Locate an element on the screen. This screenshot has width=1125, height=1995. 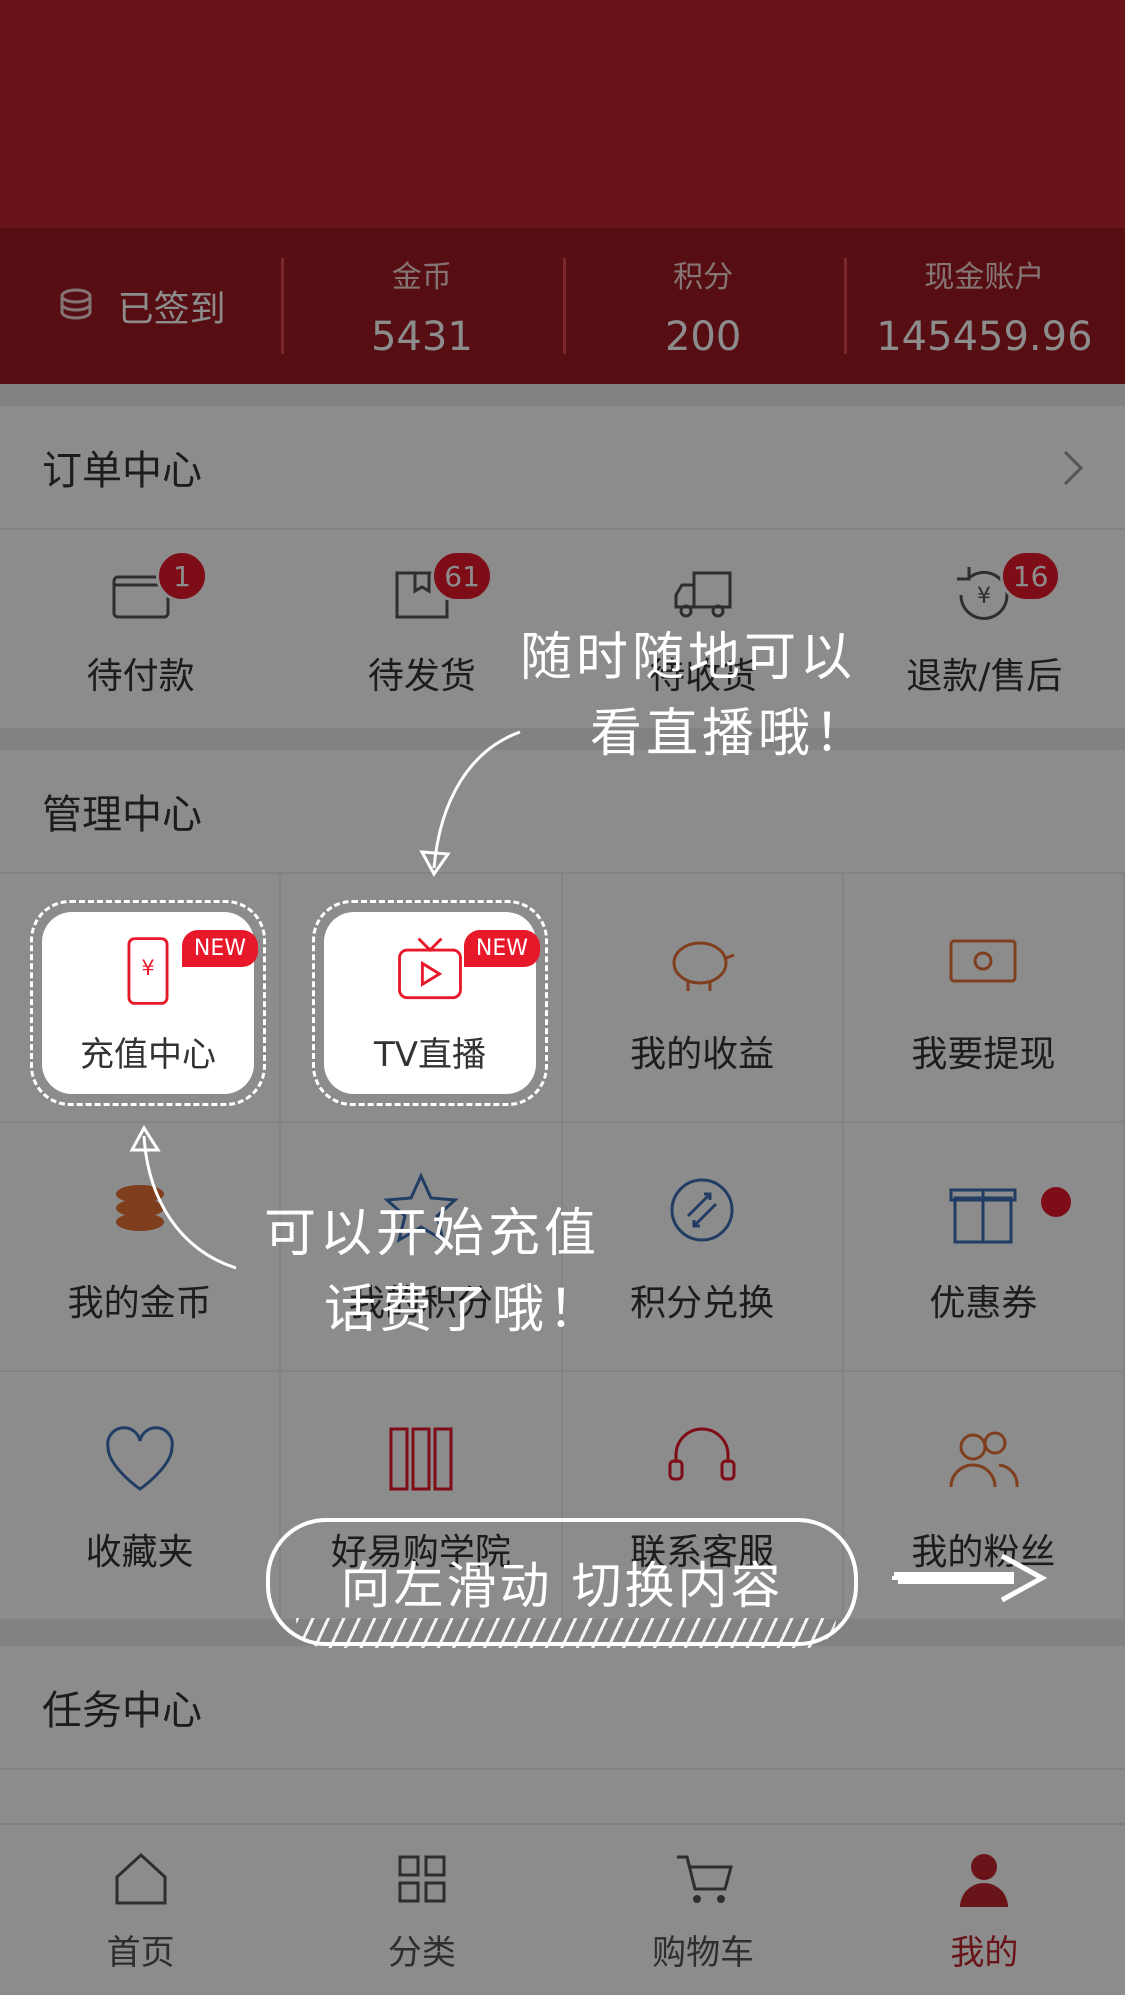
recharge-tip-note: 可以开始充值 话费了哦！ is located at coordinates (434, 1272).